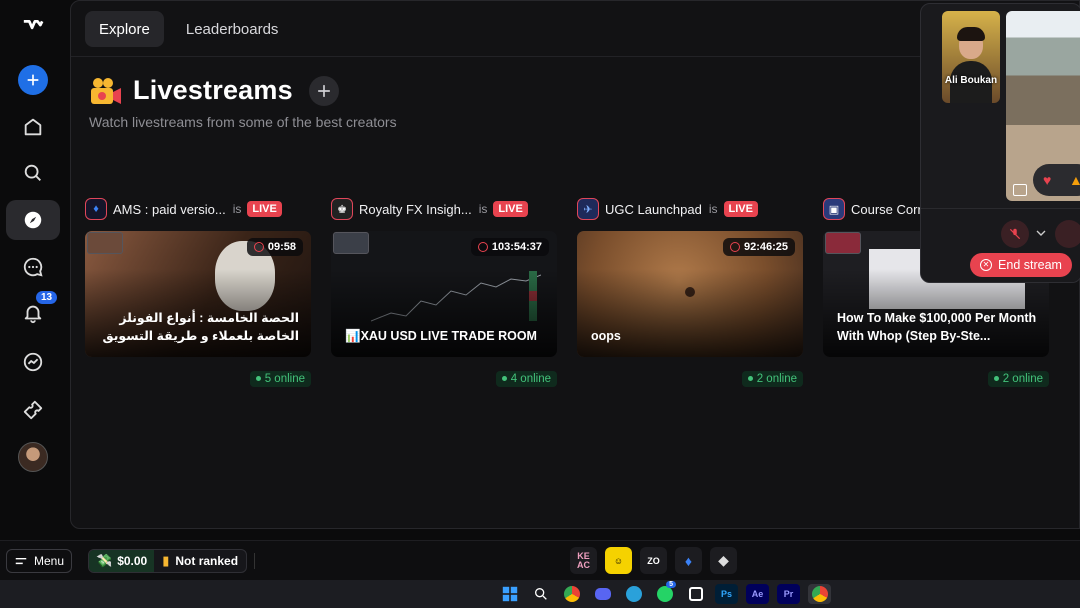 Image resolution: width=1080 pixels, height=608 pixels. I want to click on camera-off-icon, so click(1067, 234).